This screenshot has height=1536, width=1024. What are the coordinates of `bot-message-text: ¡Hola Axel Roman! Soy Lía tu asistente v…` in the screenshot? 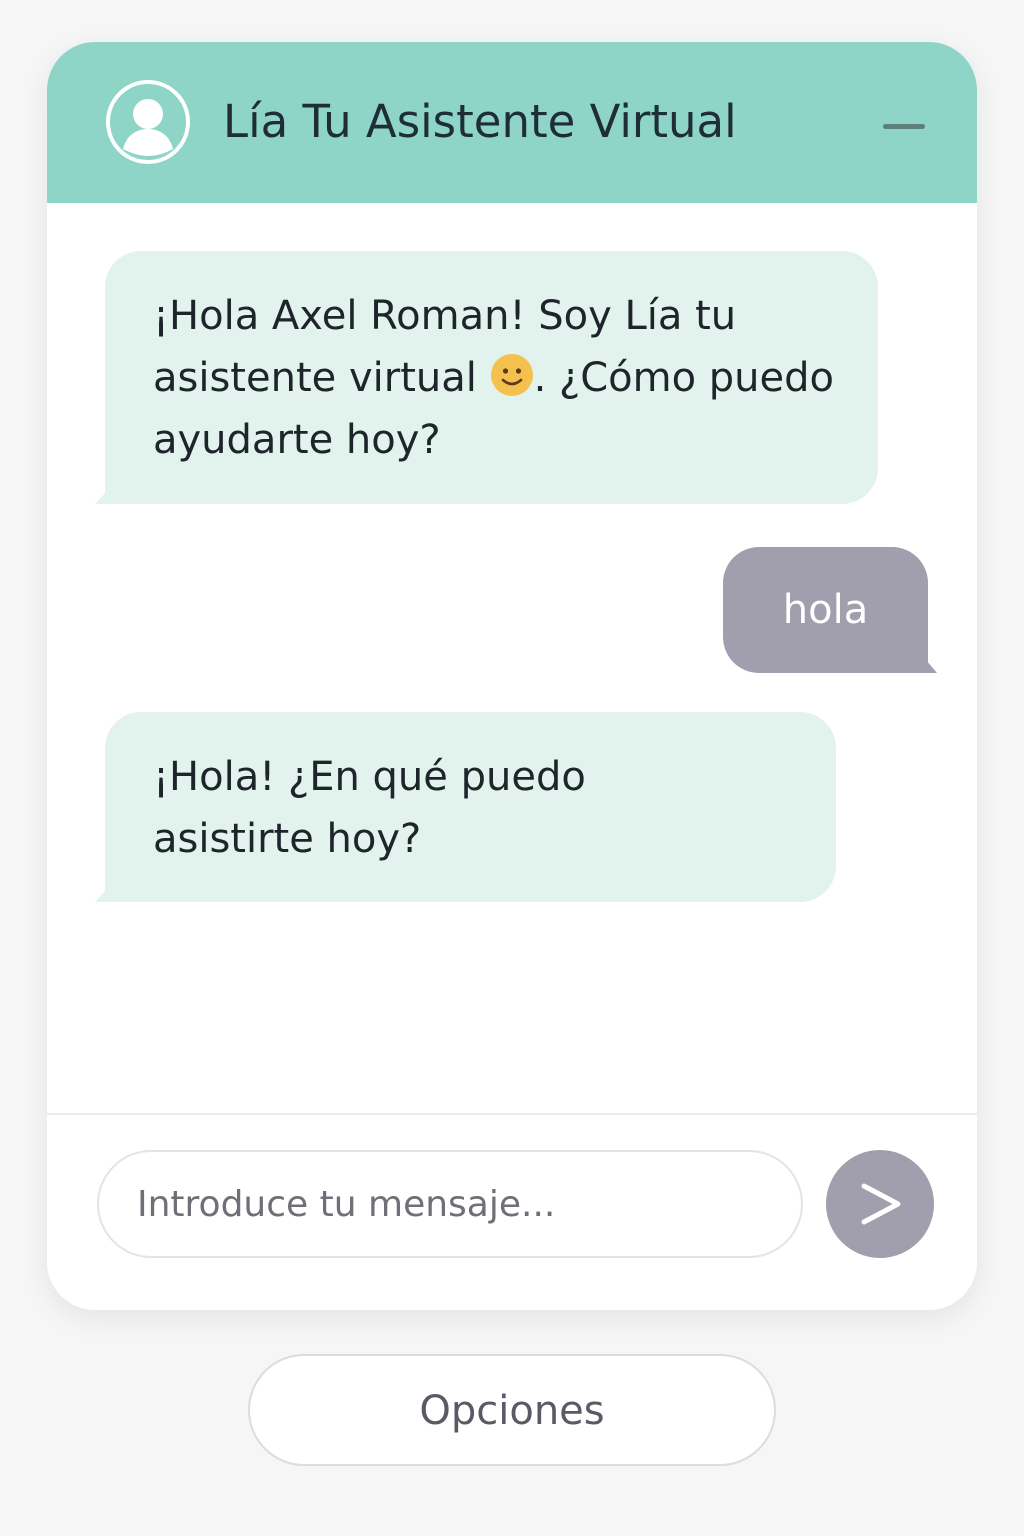 It's located at (493, 378).